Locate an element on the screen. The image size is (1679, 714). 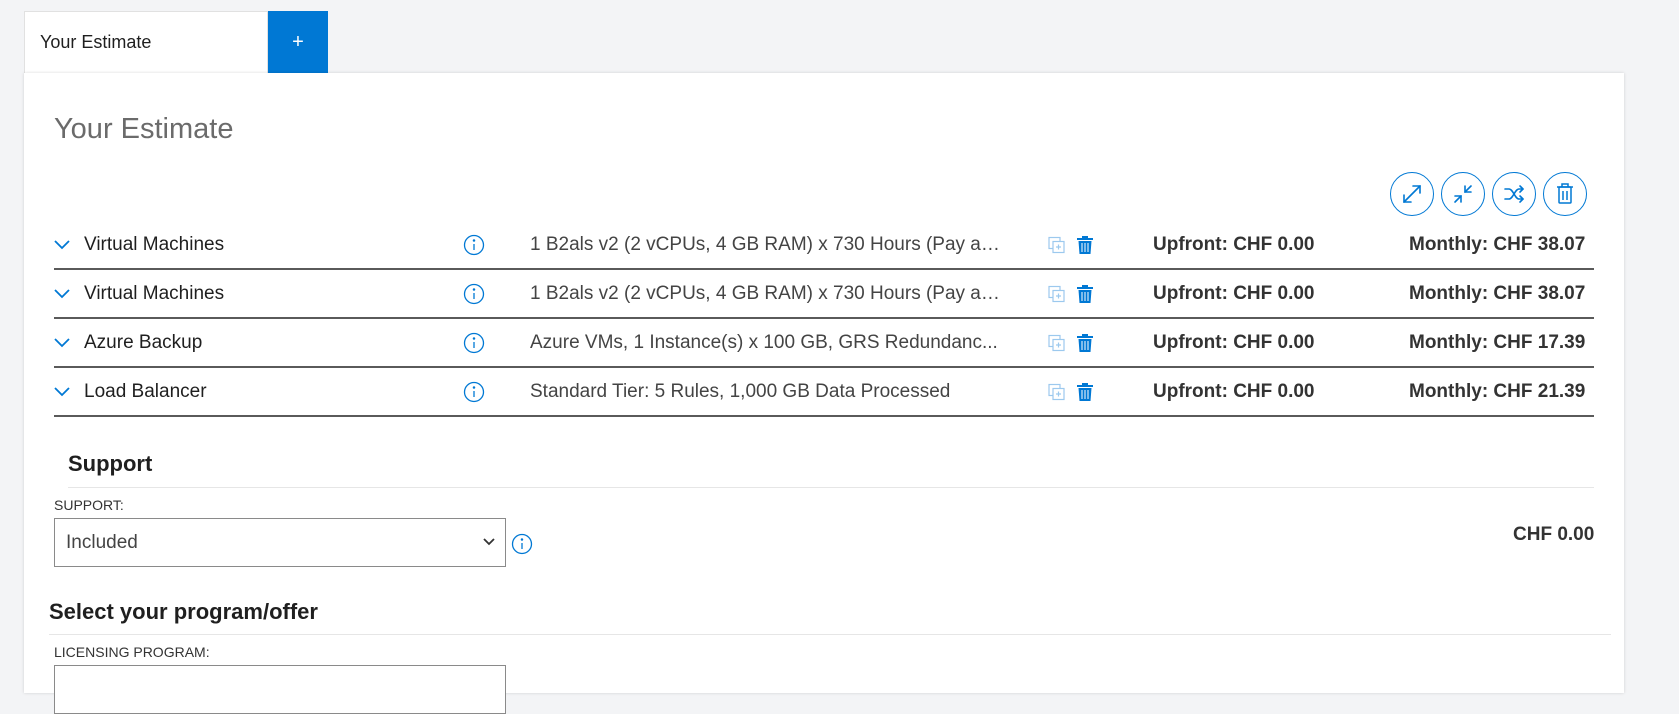
add-estimate-button: + is located at coordinates (298, 42).